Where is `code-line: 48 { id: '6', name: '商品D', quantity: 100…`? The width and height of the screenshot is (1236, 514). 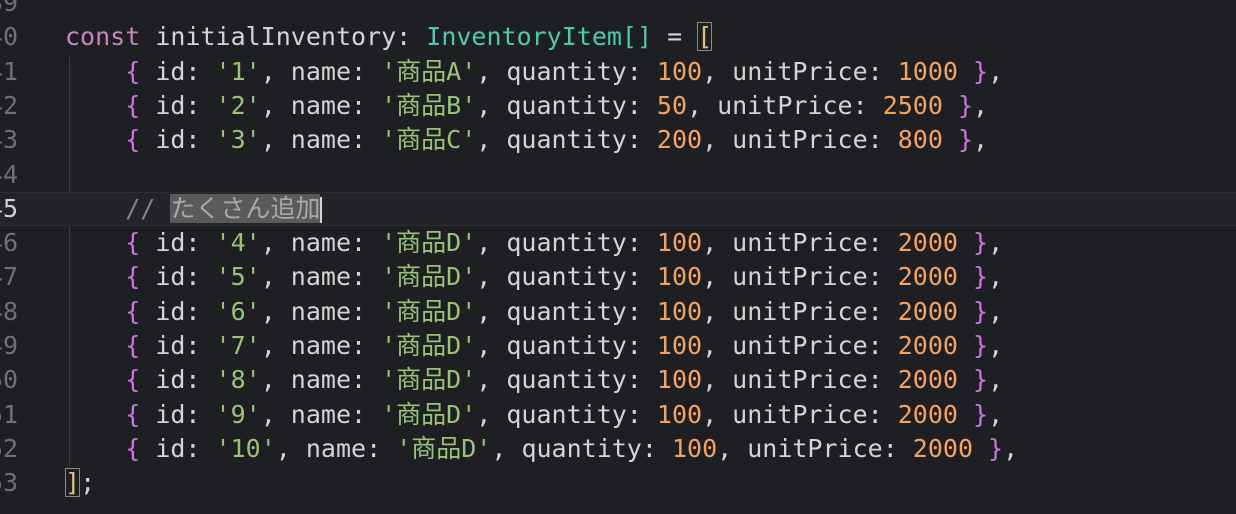 code-line: 48 { id: '6', name: '商品D', quantity: 100… is located at coordinates (618, 312).